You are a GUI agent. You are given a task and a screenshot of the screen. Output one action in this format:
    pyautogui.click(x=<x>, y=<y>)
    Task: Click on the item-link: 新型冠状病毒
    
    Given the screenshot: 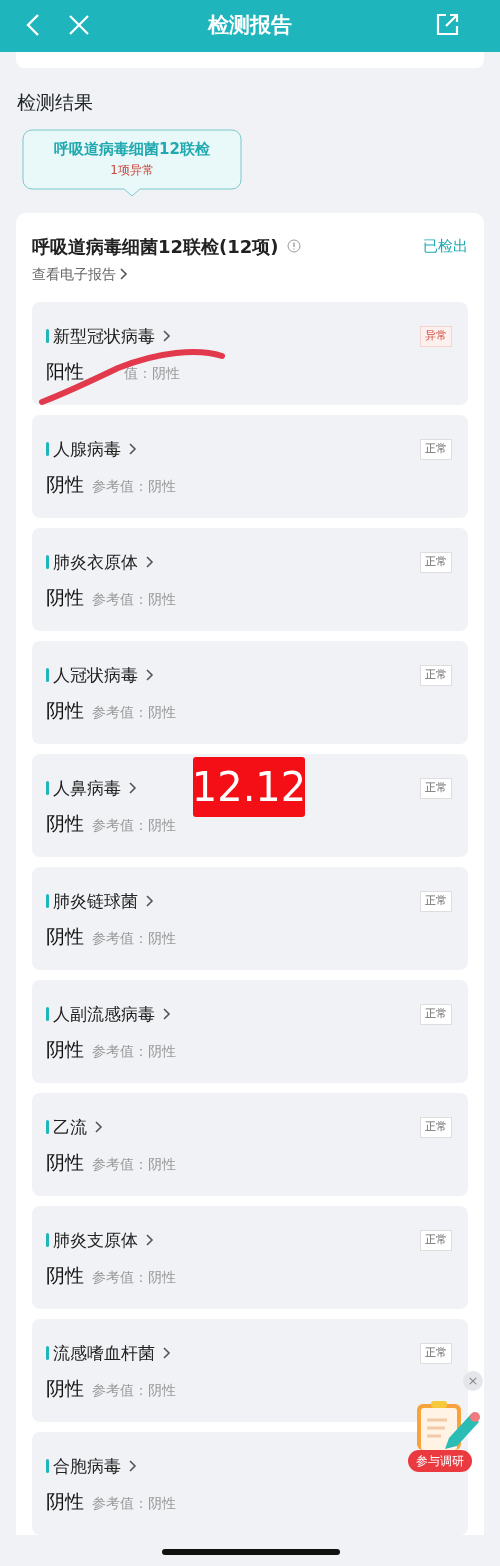 What is the action you would take?
    pyautogui.click(x=112, y=336)
    